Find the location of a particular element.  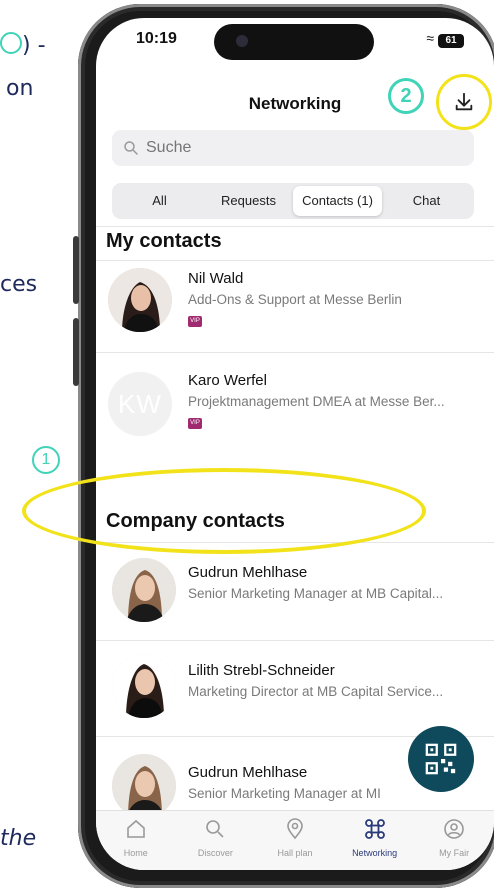

nav-my-fair: My Fair is located at coordinates (454, 837).